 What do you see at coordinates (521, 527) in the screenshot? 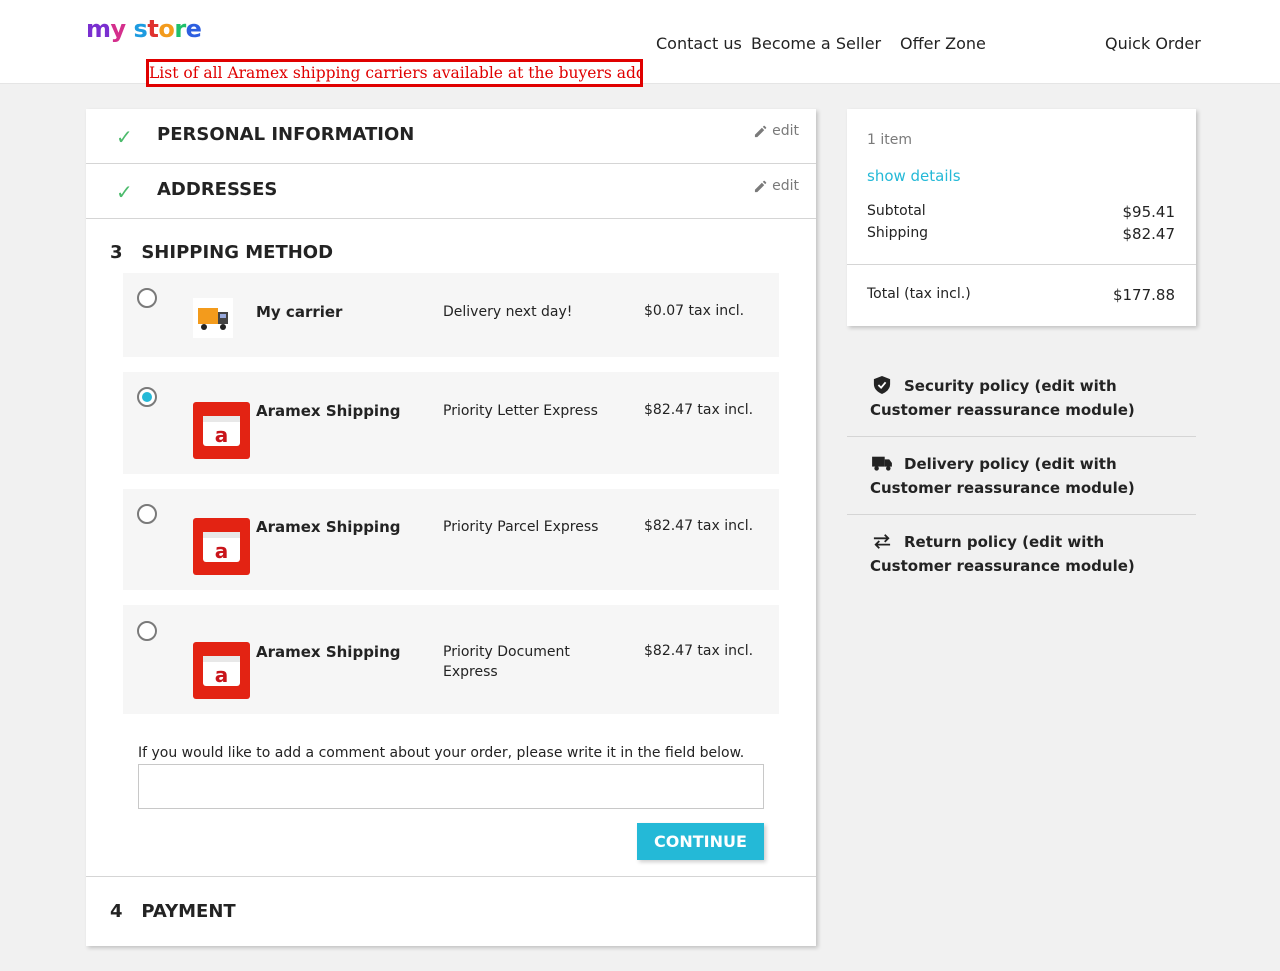
I see `carrier-delay: Priority Parcel Express` at bounding box center [521, 527].